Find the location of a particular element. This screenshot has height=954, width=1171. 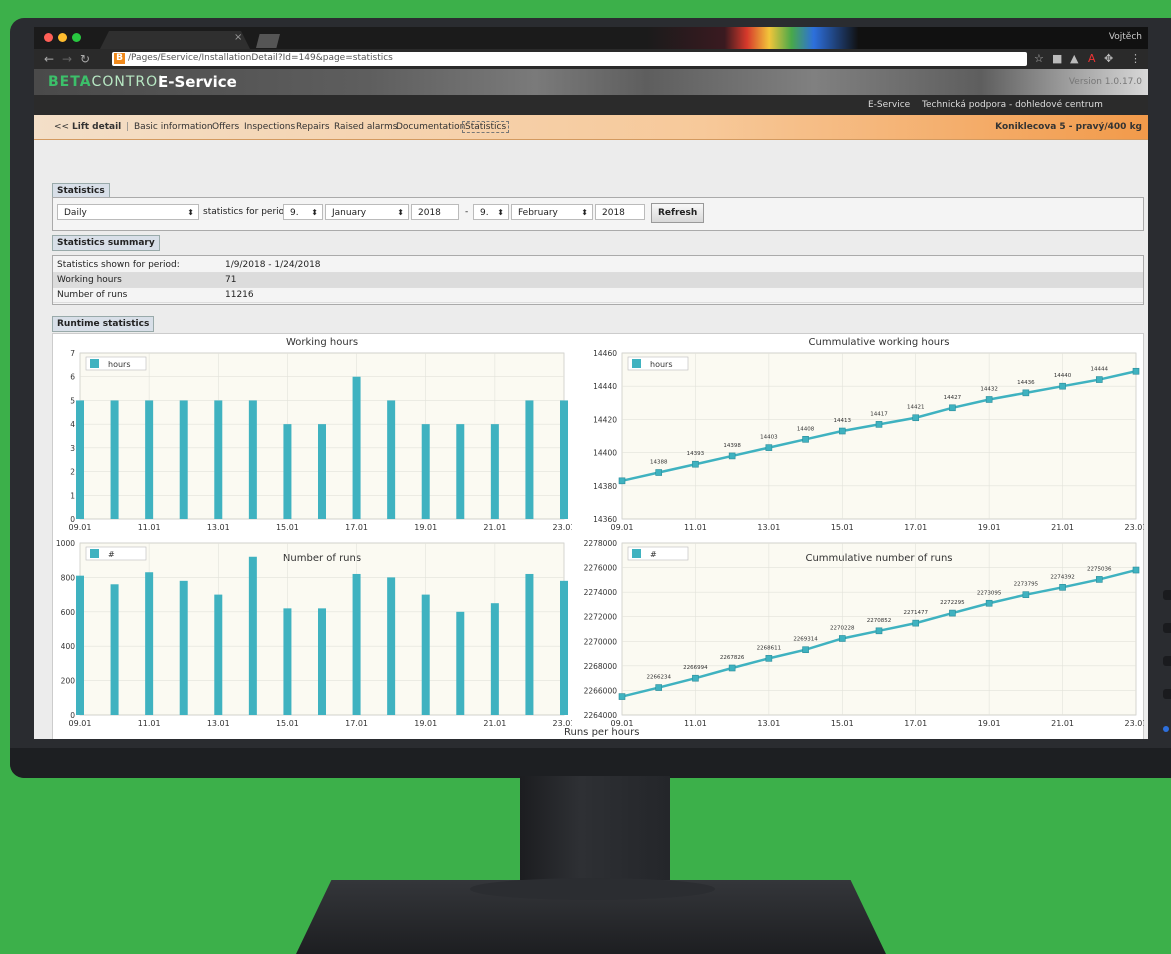

tab-raised-alarms: Raised alarms is located at coordinates (365, 127).